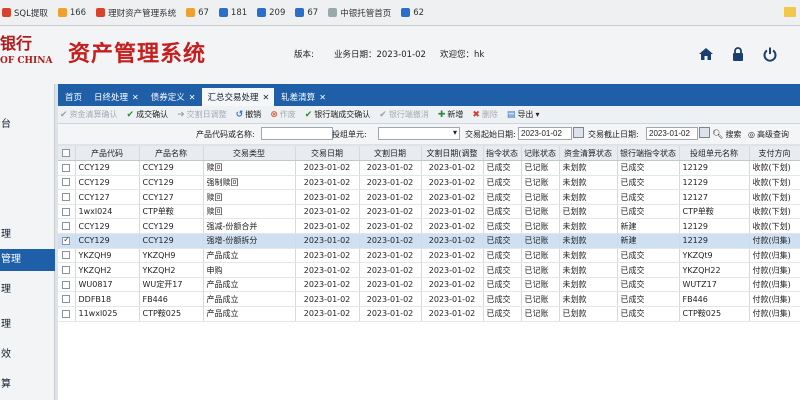 The height and width of the screenshot is (400, 800). What do you see at coordinates (171, 270) in the screenshot?
I see `table-cell: YKZQH2` at bounding box center [171, 270].